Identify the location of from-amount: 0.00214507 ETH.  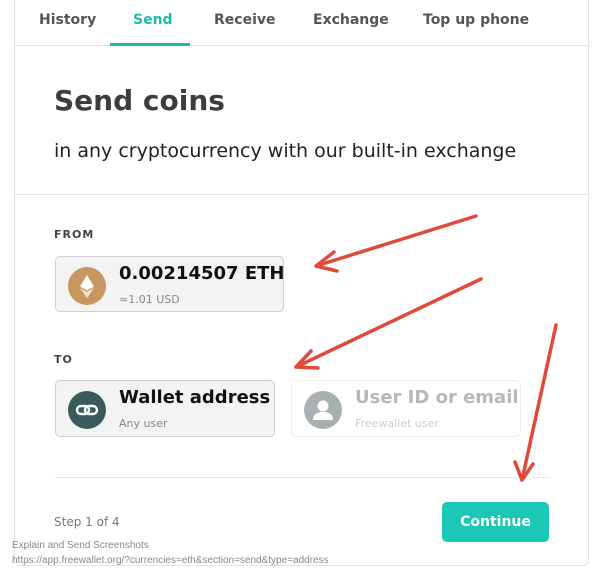
(202, 273).